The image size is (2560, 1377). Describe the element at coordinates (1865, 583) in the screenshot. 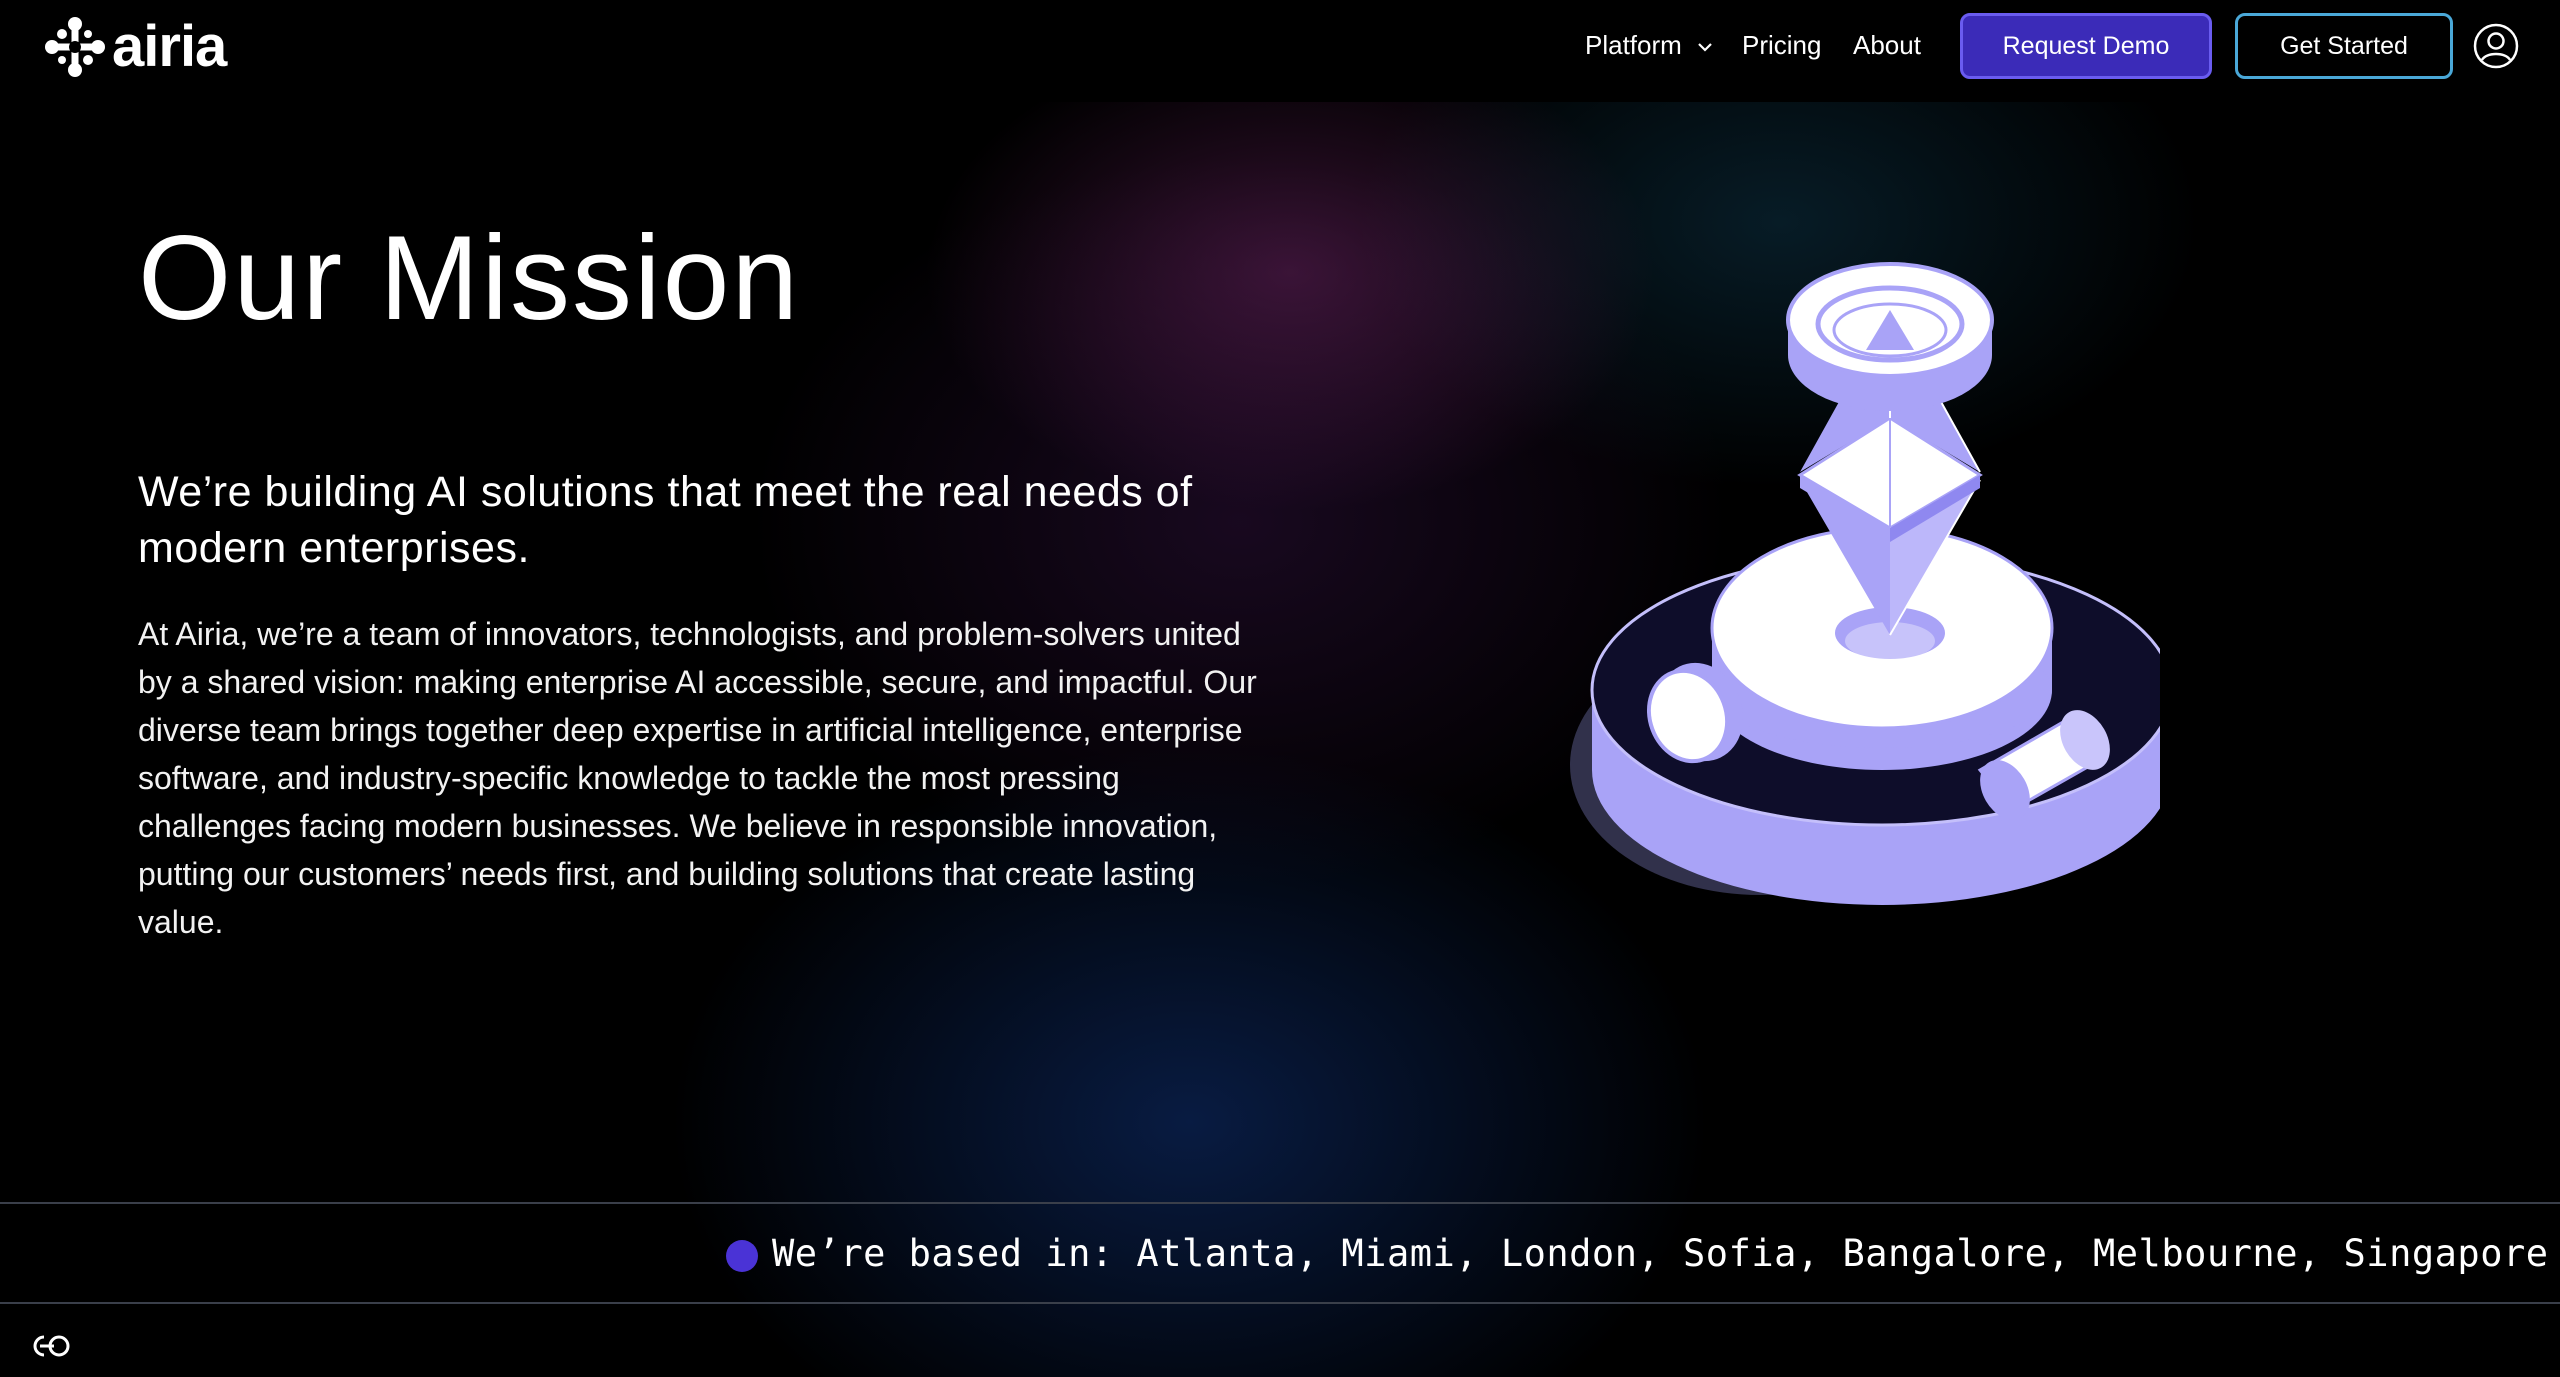

I see `ai-model-illustration` at that location.